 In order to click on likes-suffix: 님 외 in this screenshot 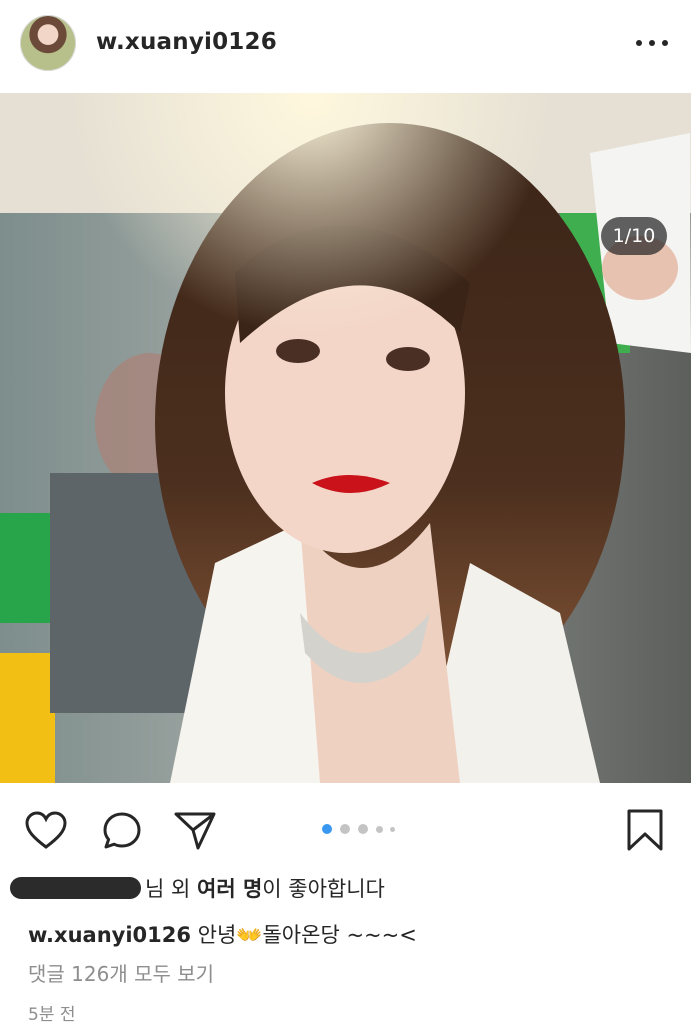, I will do `click(171, 889)`.